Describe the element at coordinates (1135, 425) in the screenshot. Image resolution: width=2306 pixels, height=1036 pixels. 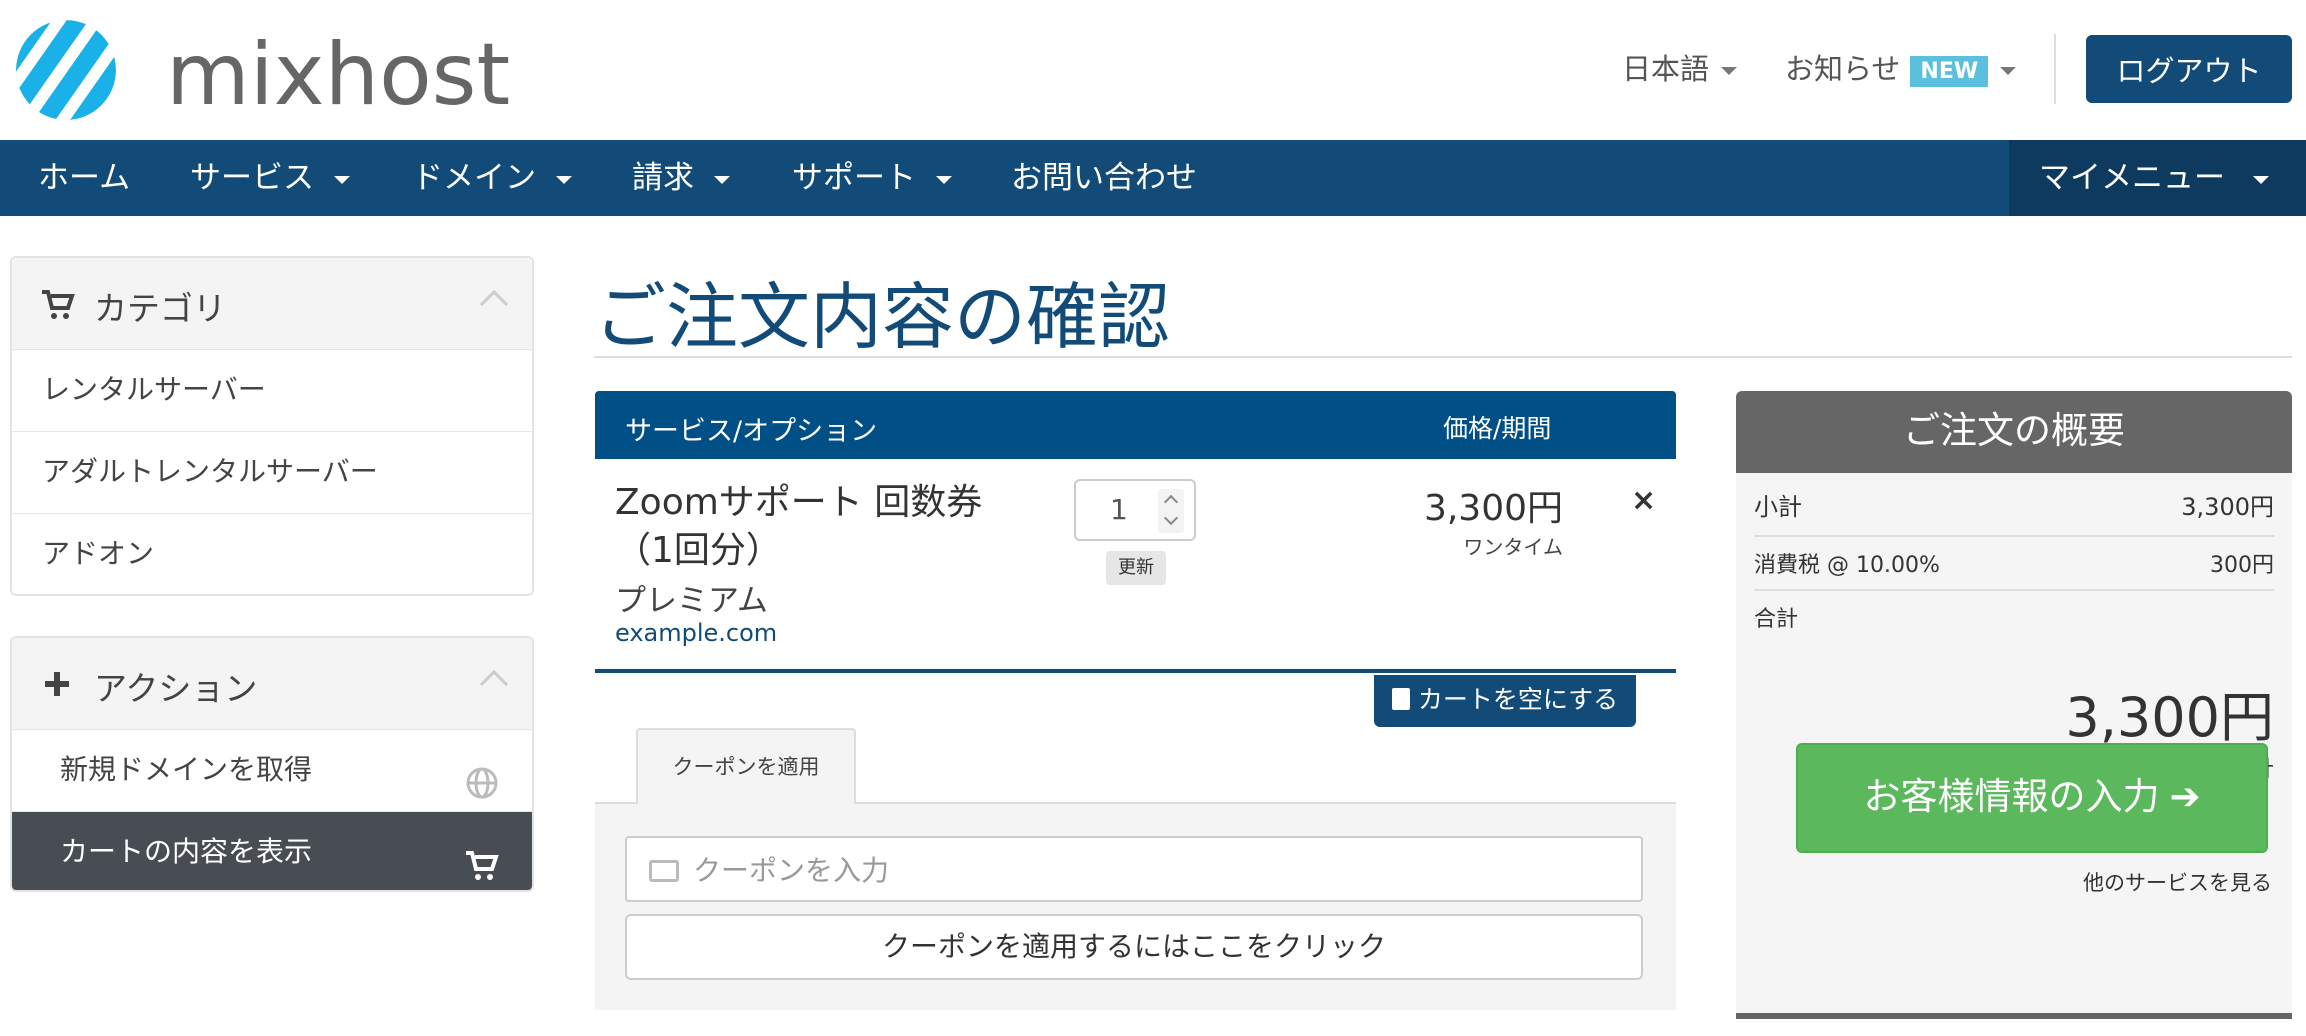
I see `cart-table-header: サービス/オプション 価格/期間` at that location.